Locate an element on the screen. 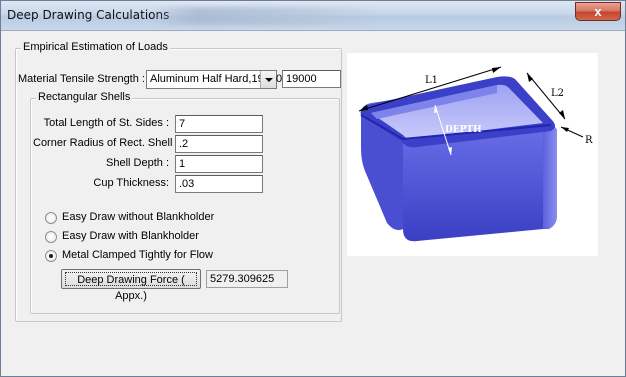 This screenshot has height=377, width=626. l1-arrowhead-start is located at coordinates (363, 108).